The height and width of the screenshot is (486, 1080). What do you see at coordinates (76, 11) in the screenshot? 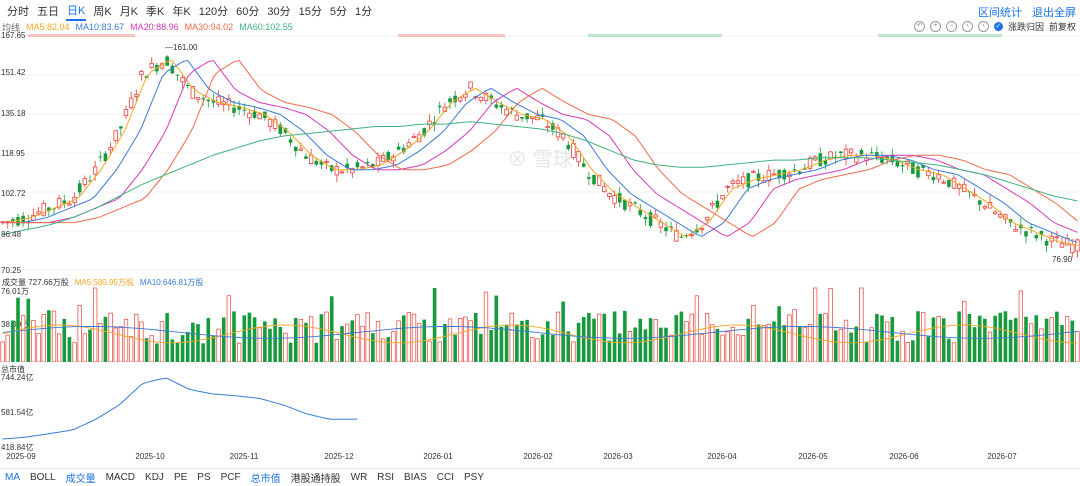
I see `period-tab-2: 日K` at bounding box center [76, 11].